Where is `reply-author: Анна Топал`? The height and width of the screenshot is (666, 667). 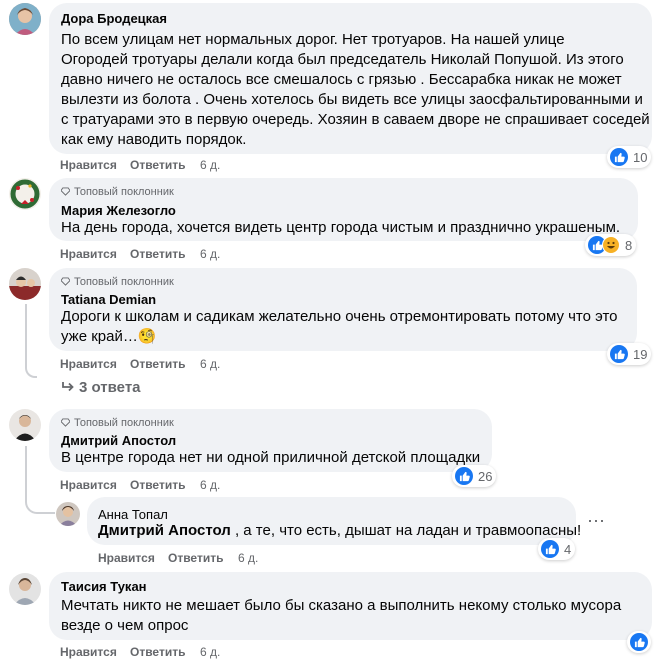 reply-author: Анна Топал is located at coordinates (133, 514).